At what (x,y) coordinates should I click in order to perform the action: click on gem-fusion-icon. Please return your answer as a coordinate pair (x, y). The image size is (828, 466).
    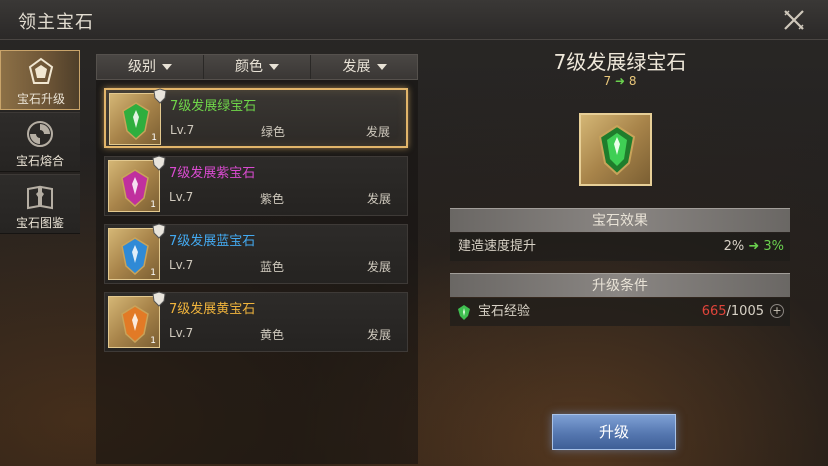
    Looking at the image, I should click on (40, 134).